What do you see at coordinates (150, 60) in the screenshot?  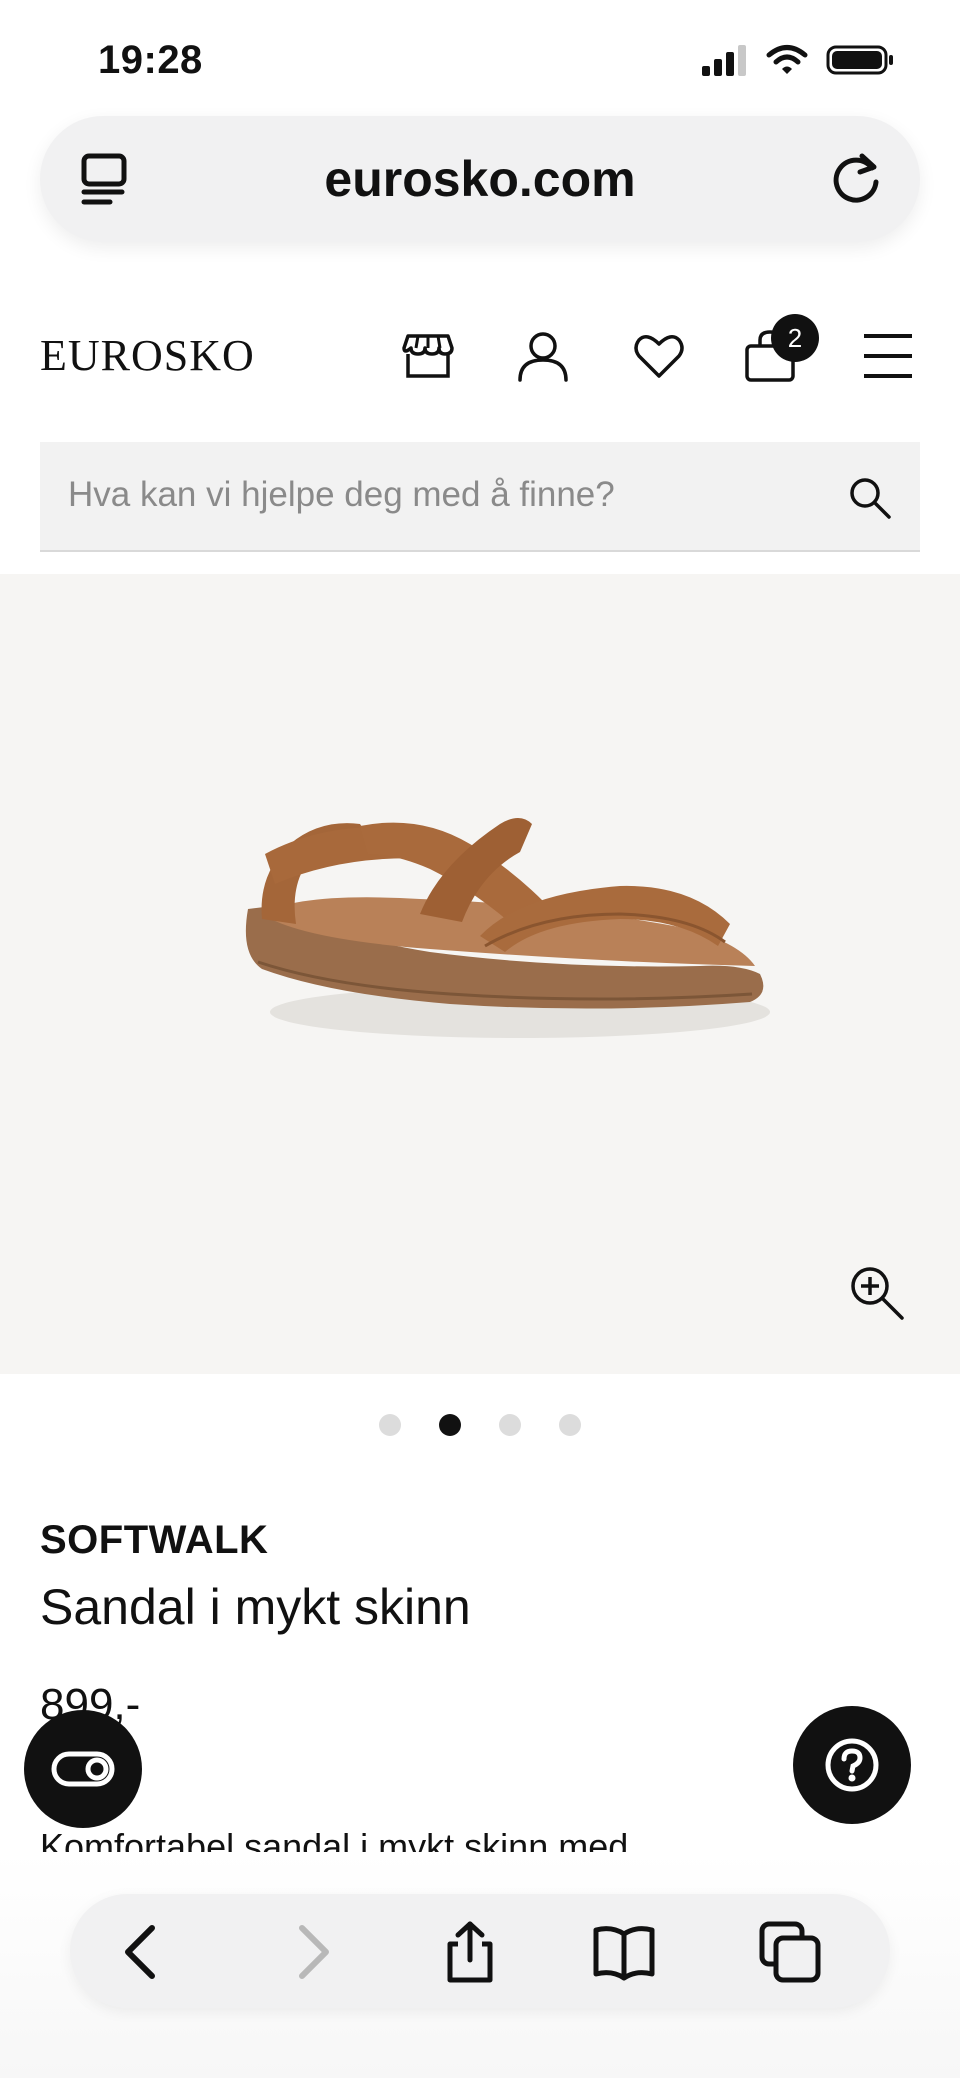 I see `status-time: 19:28` at bounding box center [150, 60].